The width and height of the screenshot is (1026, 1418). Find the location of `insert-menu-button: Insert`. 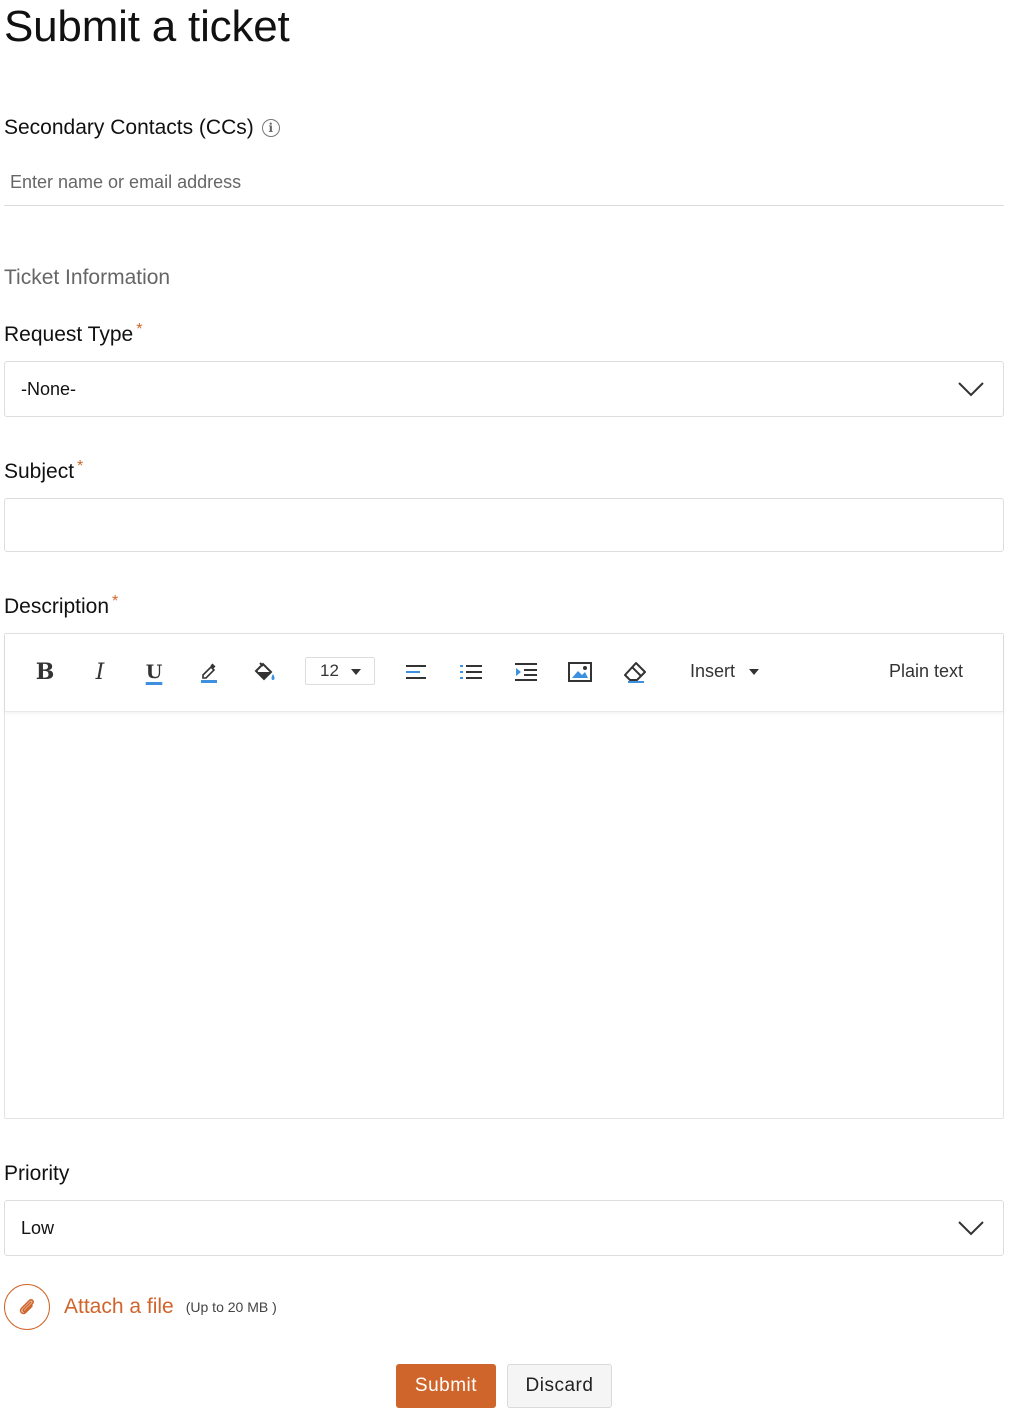

insert-menu-button: Insert is located at coordinates (725, 671).